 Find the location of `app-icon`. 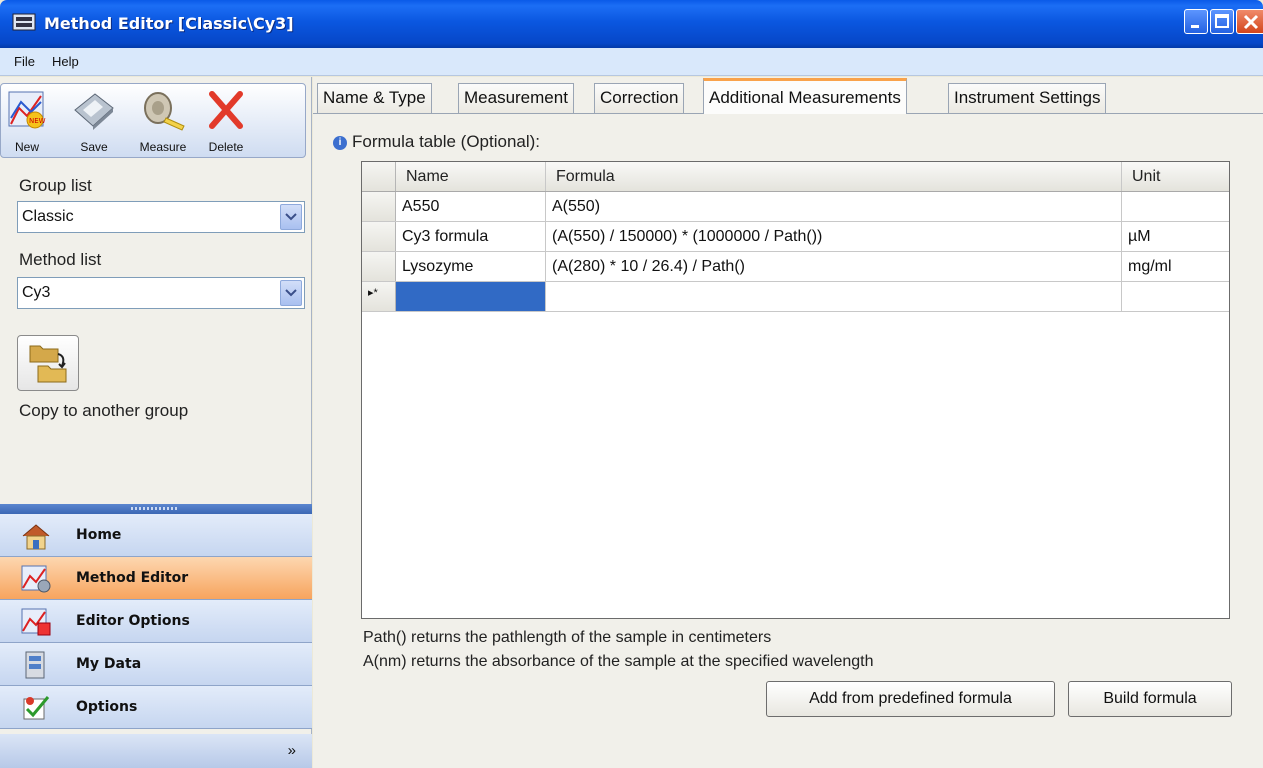

app-icon is located at coordinates (24, 22).